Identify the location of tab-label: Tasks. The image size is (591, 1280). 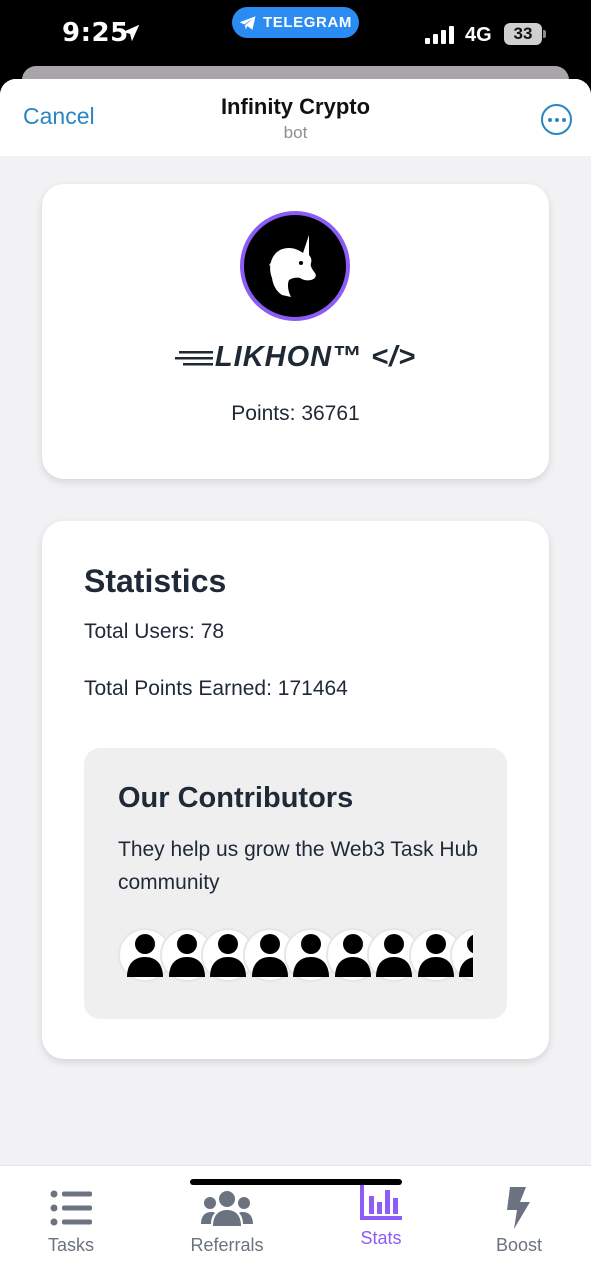
(70, 1245).